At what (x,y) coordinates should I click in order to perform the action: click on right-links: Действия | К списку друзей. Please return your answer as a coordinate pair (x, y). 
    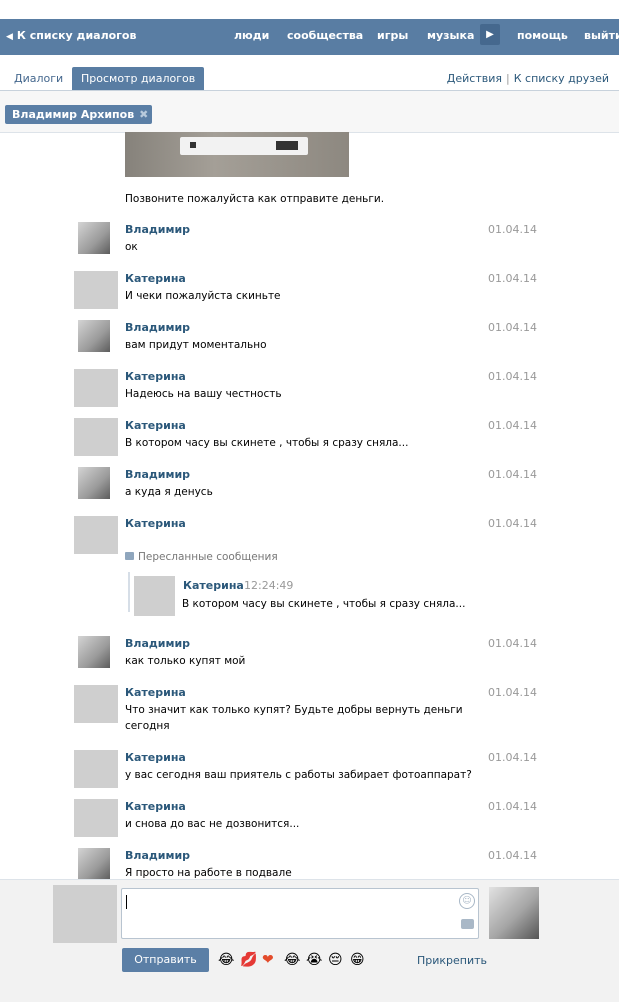
    Looking at the image, I should click on (528, 78).